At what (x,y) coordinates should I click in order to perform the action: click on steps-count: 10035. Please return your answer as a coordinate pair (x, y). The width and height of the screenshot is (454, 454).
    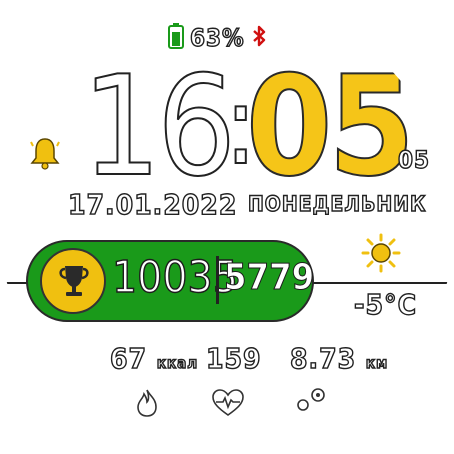
    Looking at the image, I should click on (174, 277).